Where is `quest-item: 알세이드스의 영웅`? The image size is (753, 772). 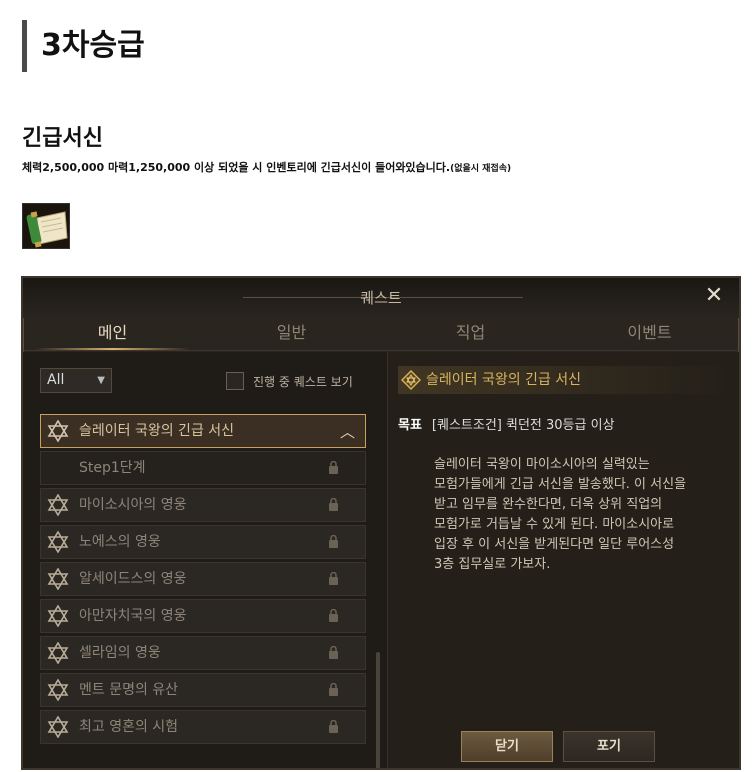
quest-item: 알세이드스의 영웅 is located at coordinates (203, 579).